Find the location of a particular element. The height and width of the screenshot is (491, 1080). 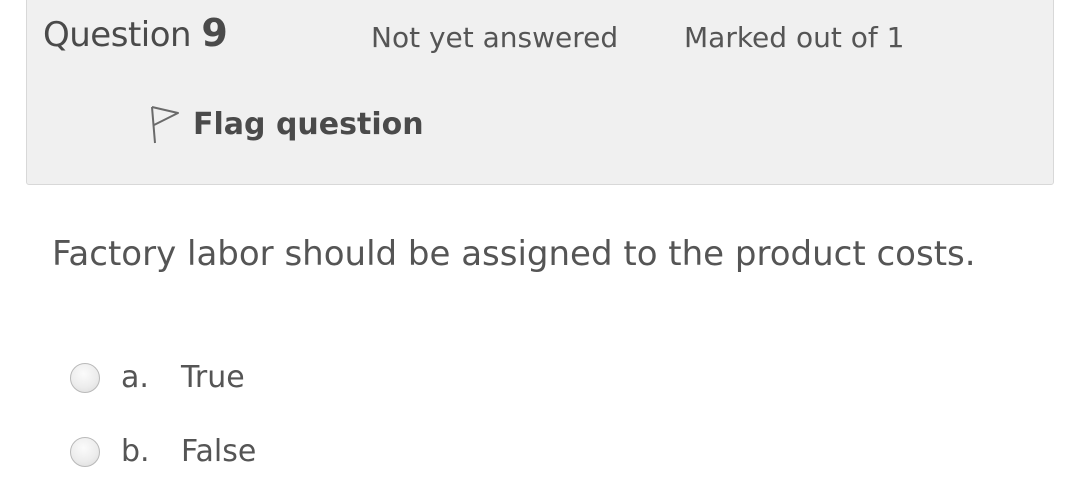

answer-text-b: False is located at coordinates (219, 451).